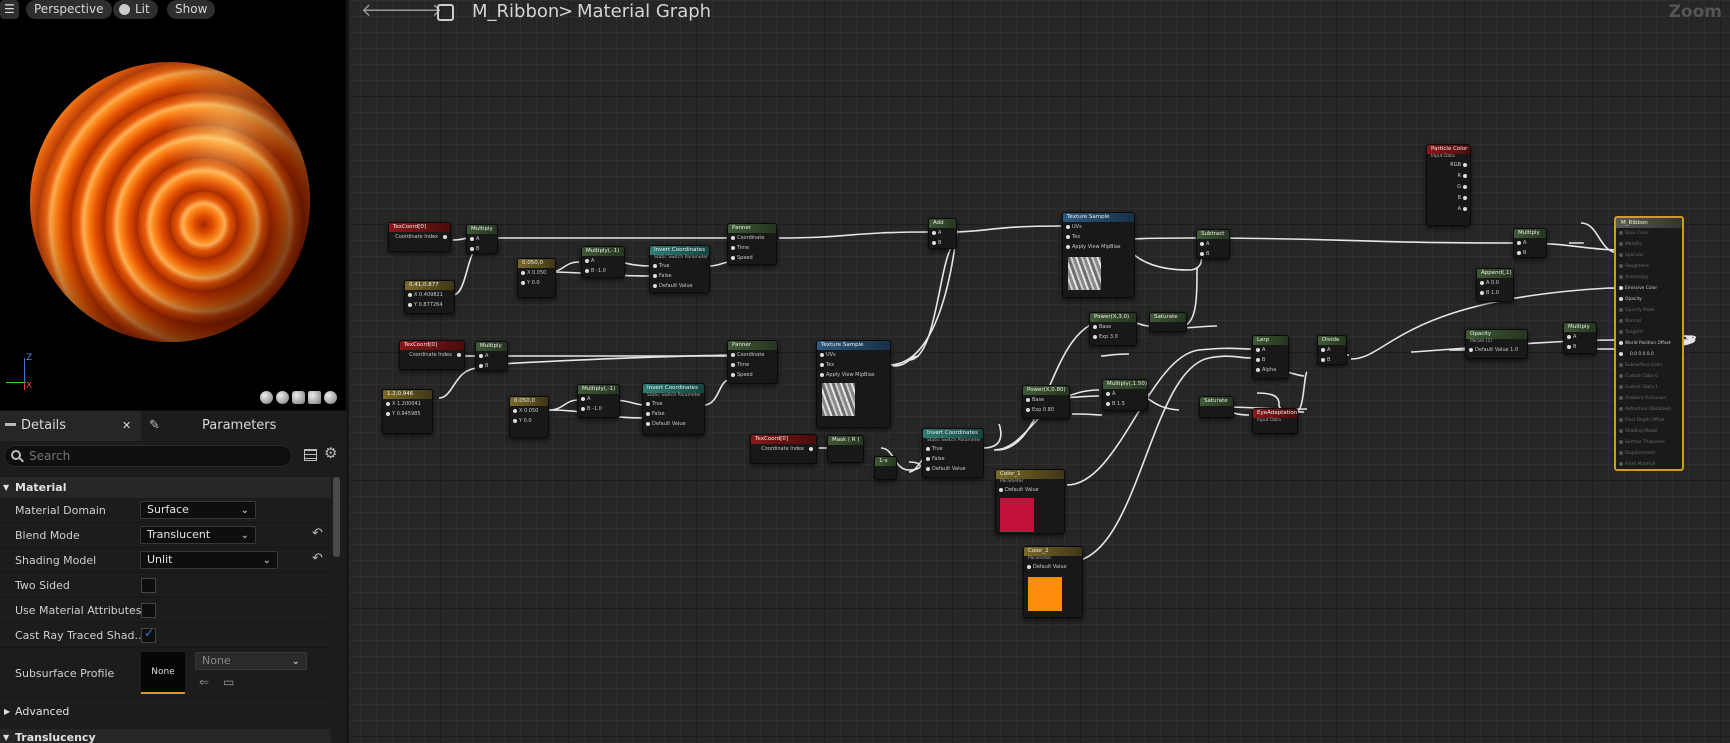  I want to click on node-append-1-a: A 0.0, so click(1495, 283).